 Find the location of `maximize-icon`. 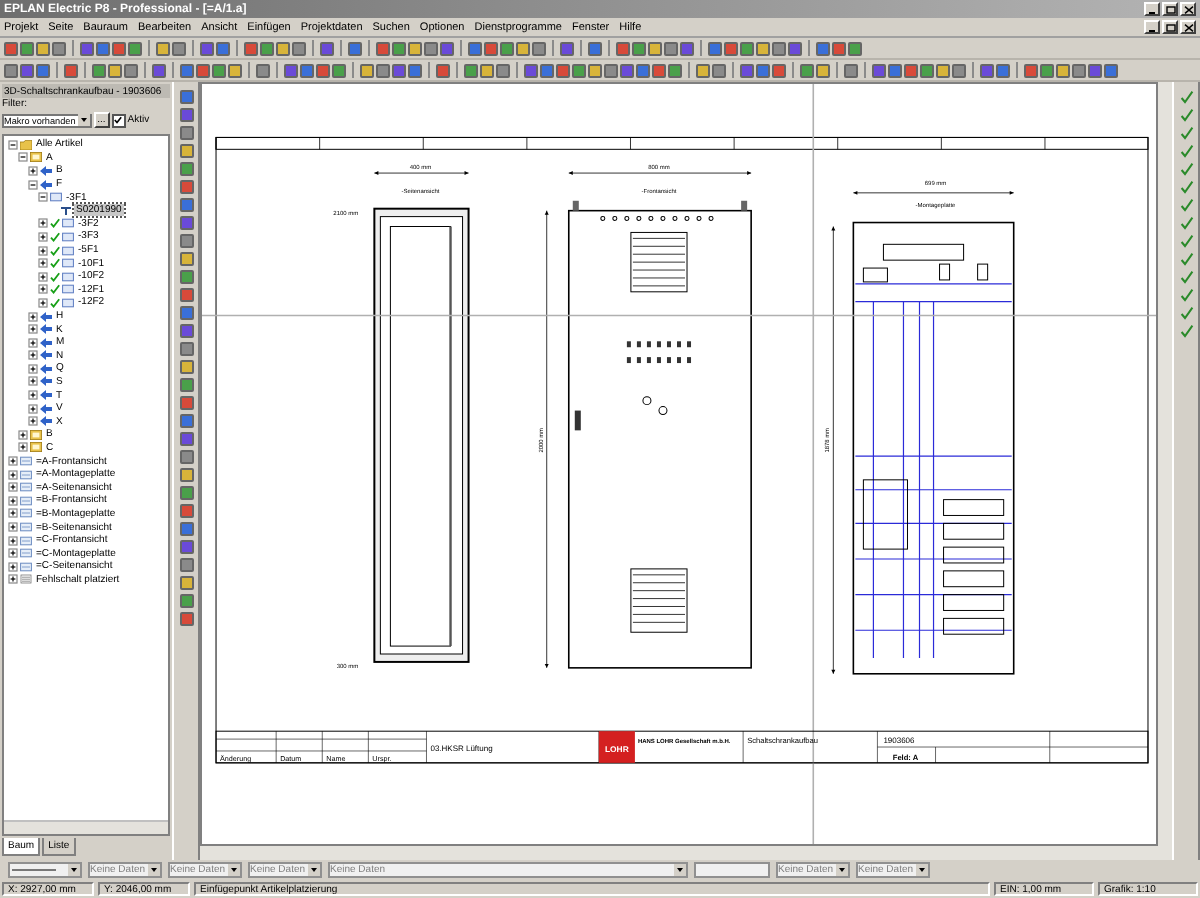

maximize-icon is located at coordinates (1170, 9).